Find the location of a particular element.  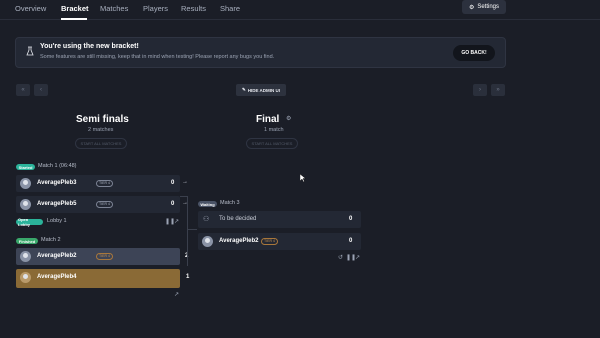

settings-label: Settings is located at coordinates (488, 7).